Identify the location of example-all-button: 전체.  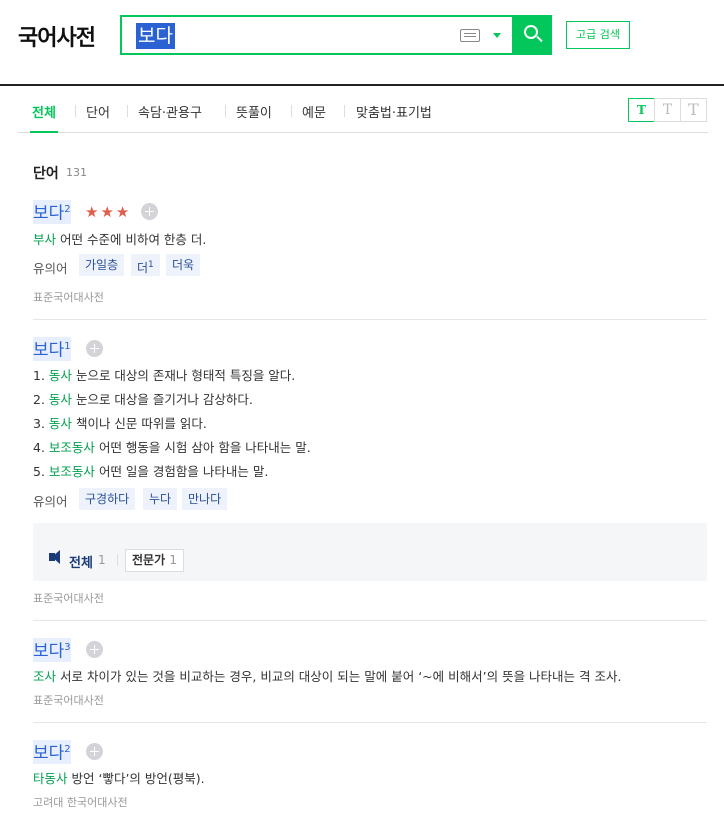
(81, 561).